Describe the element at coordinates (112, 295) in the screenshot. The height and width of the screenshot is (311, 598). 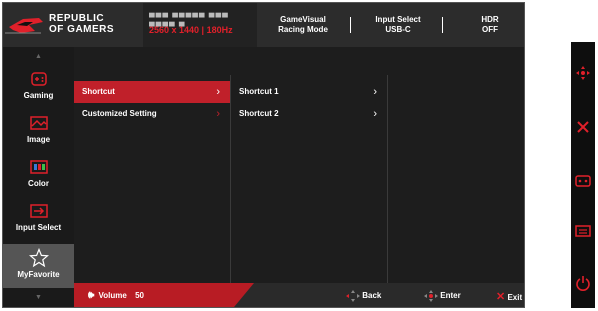
I see `volume-label: Volume` at that location.